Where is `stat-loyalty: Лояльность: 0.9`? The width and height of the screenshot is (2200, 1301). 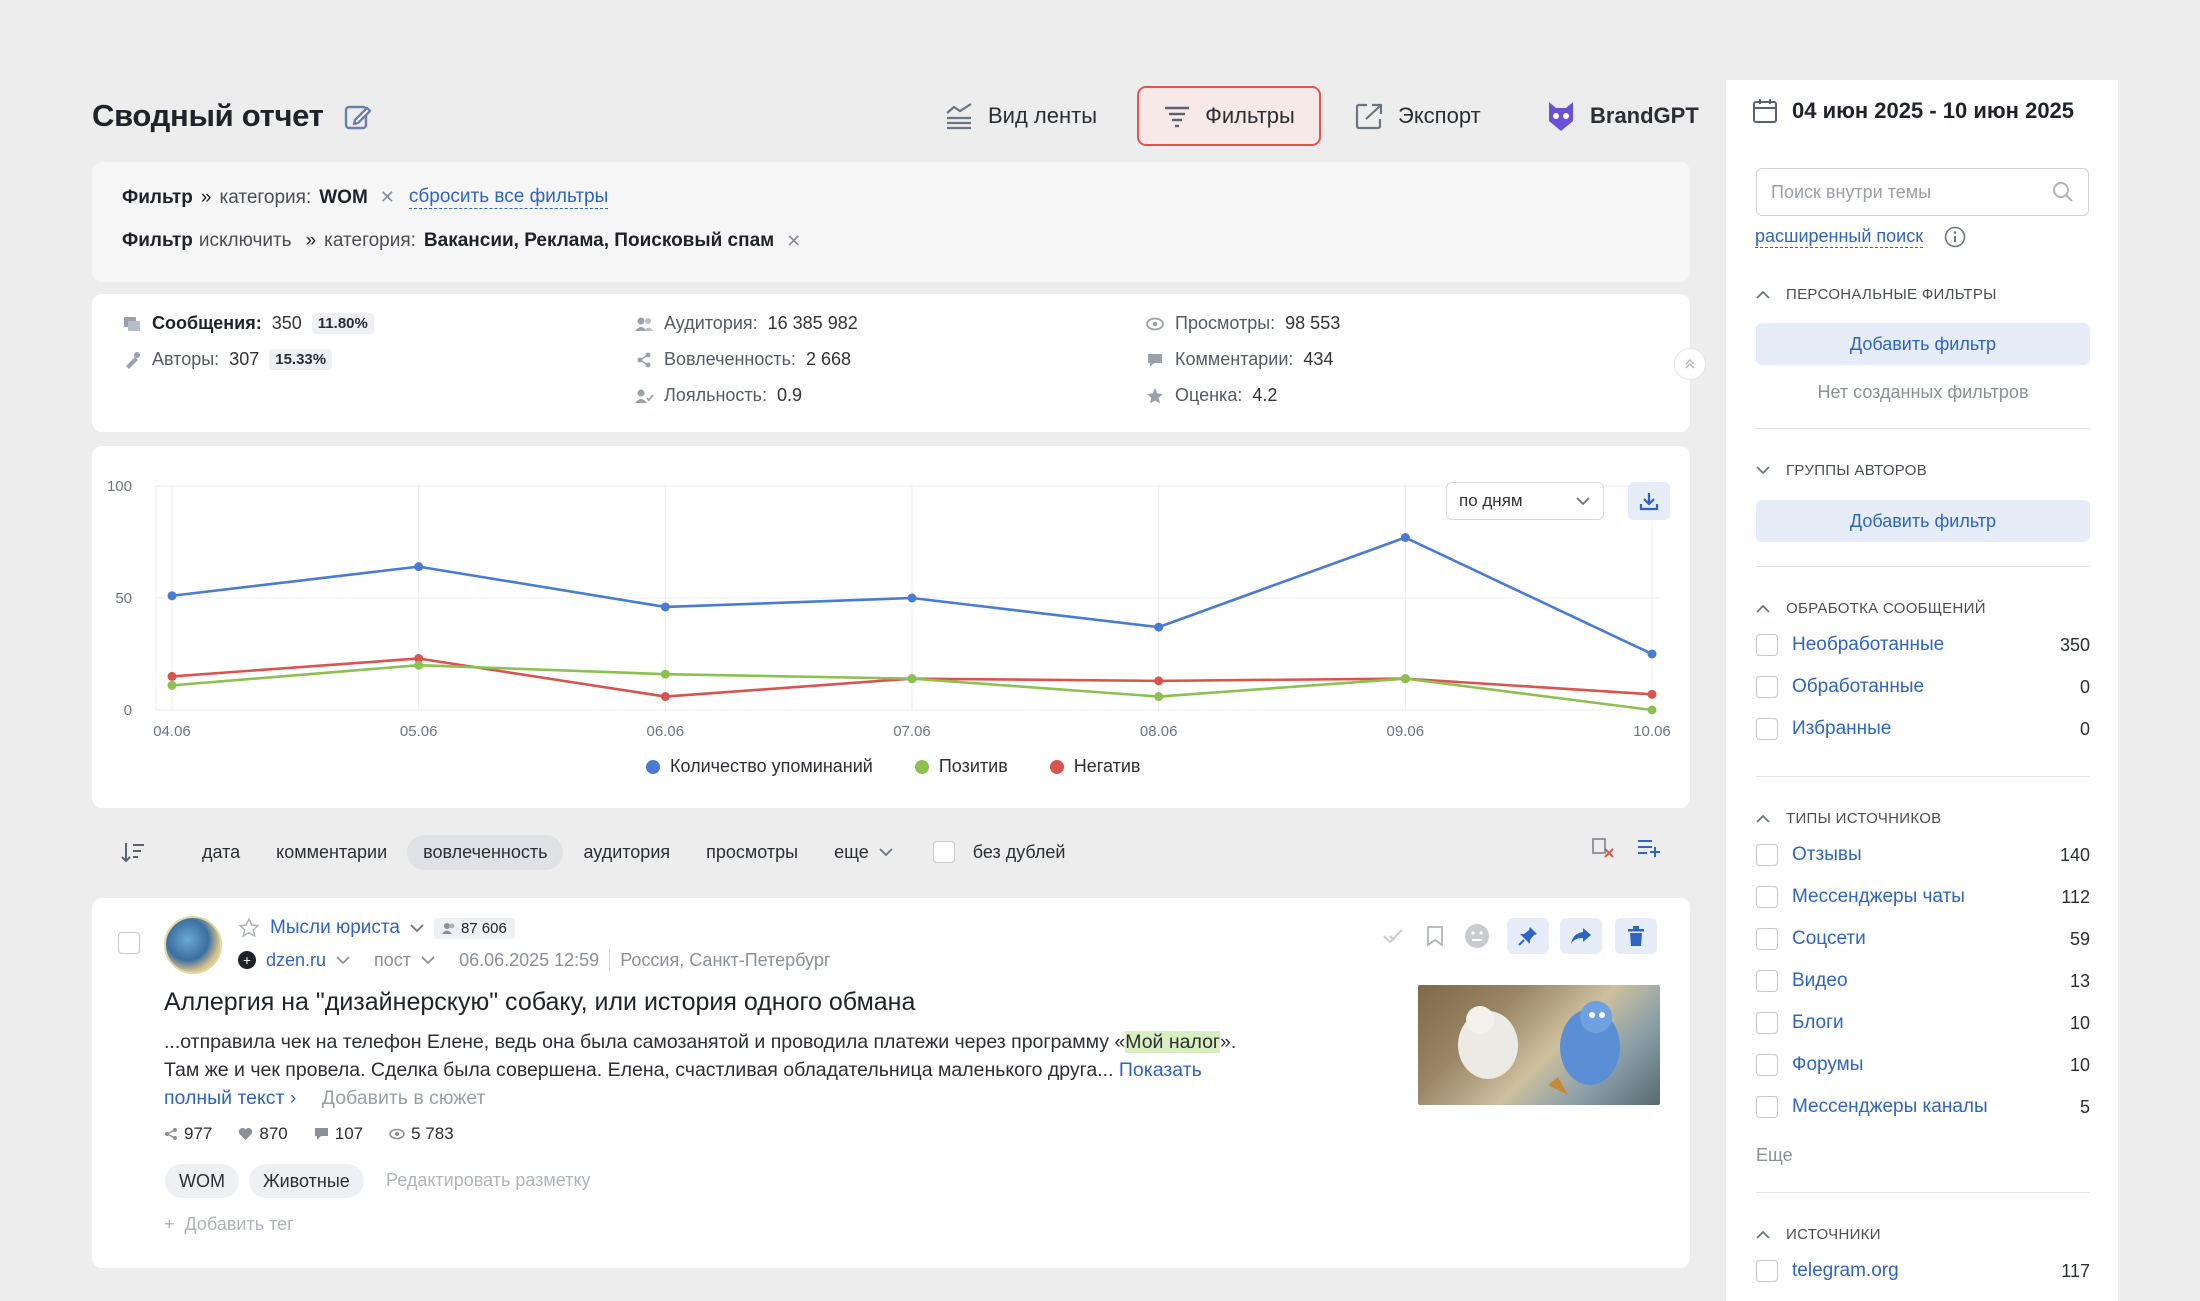
stat-loyalty: Лояльность: 0.9 is located at coordinates (718, 395).